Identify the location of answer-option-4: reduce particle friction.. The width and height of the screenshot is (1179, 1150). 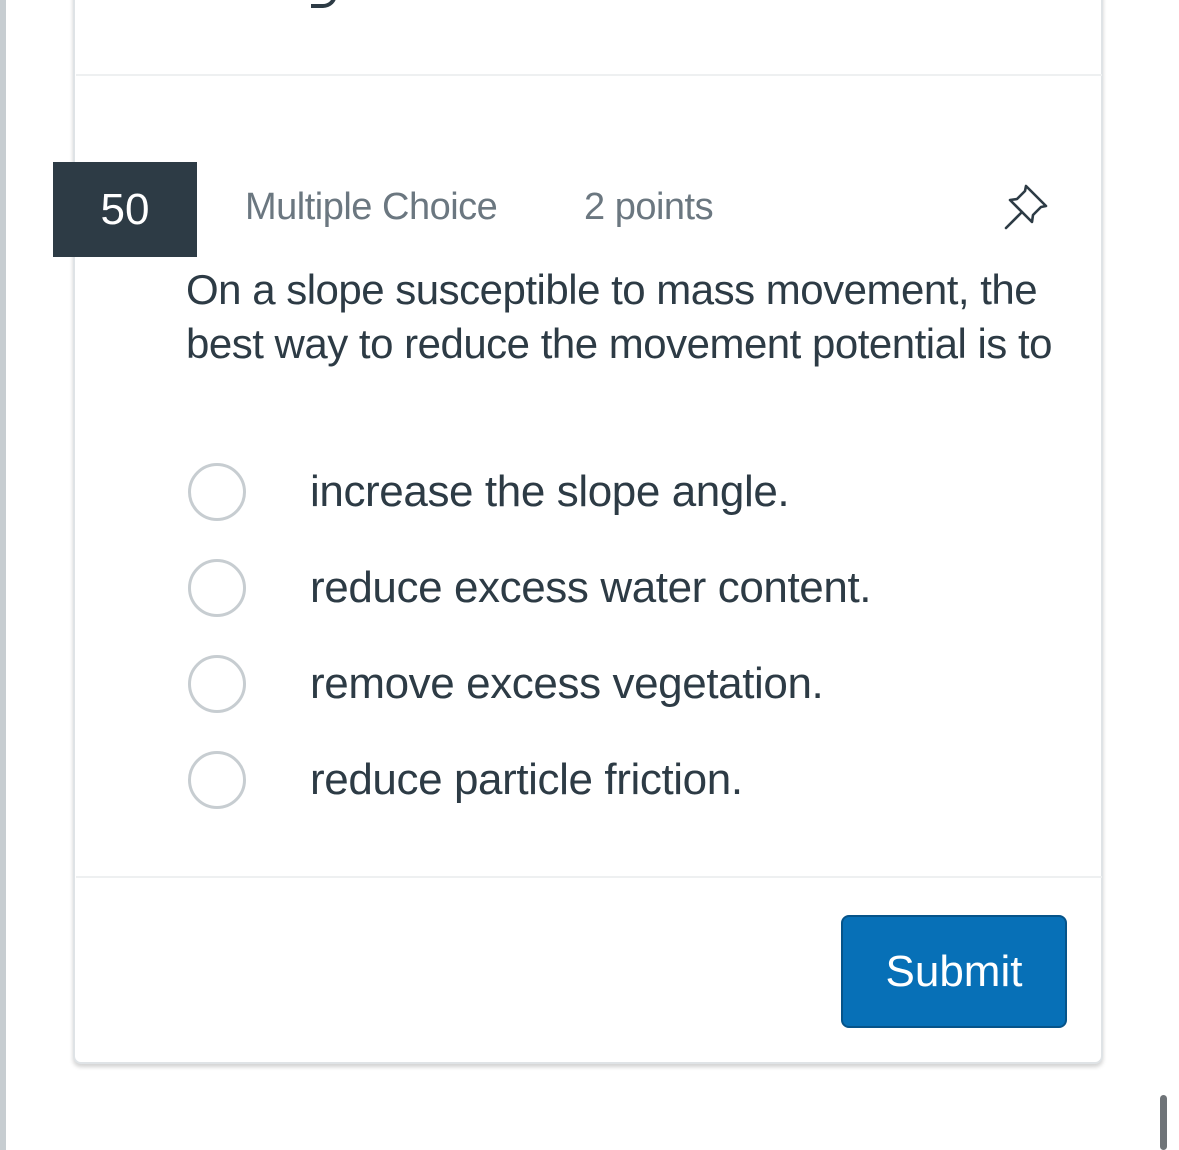
(626, 783).